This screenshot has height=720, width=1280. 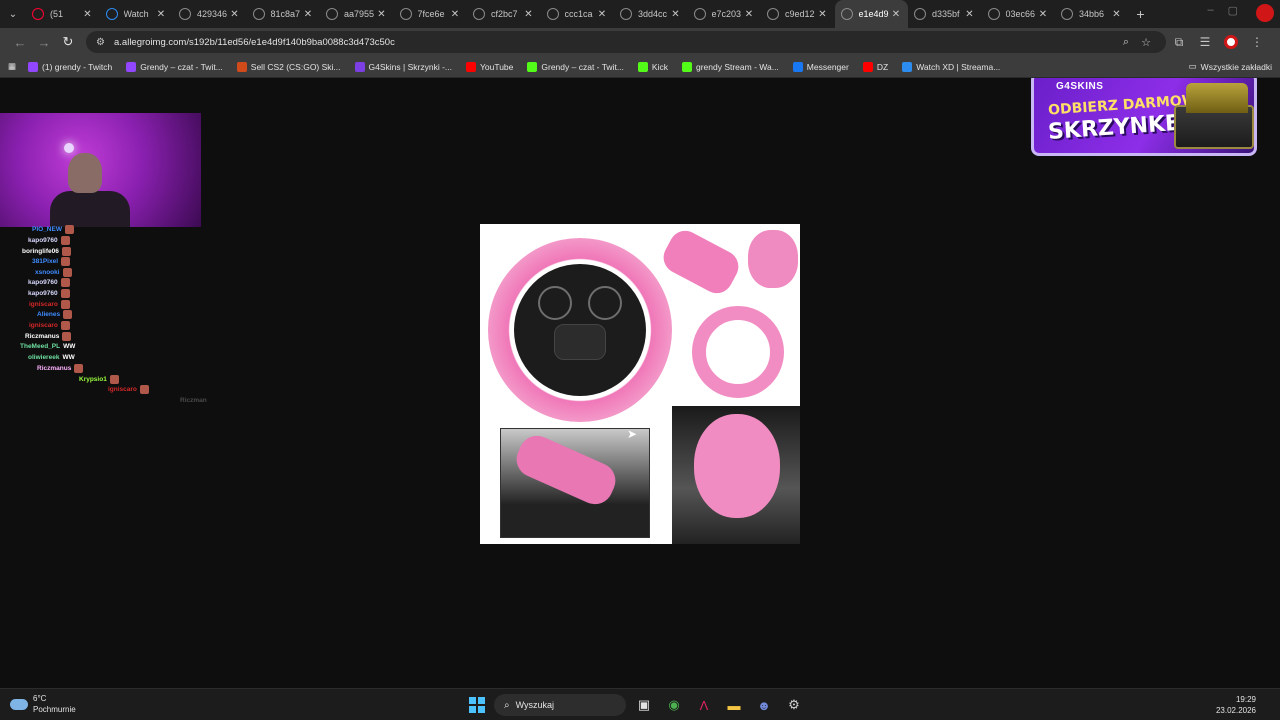 What do you see at coordinates (13, 14) in the screenshot?
I see `tab-search-icon: ⌄` at bounding box center [13, 14].